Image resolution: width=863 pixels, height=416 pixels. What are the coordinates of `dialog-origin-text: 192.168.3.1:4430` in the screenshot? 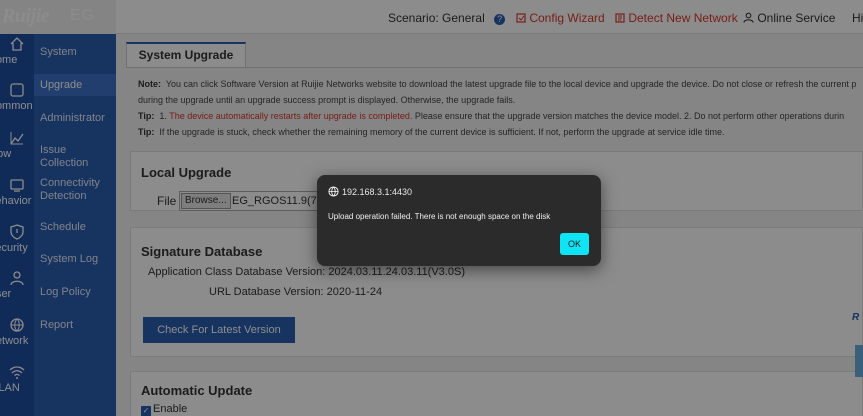 It's located at (377, 192).